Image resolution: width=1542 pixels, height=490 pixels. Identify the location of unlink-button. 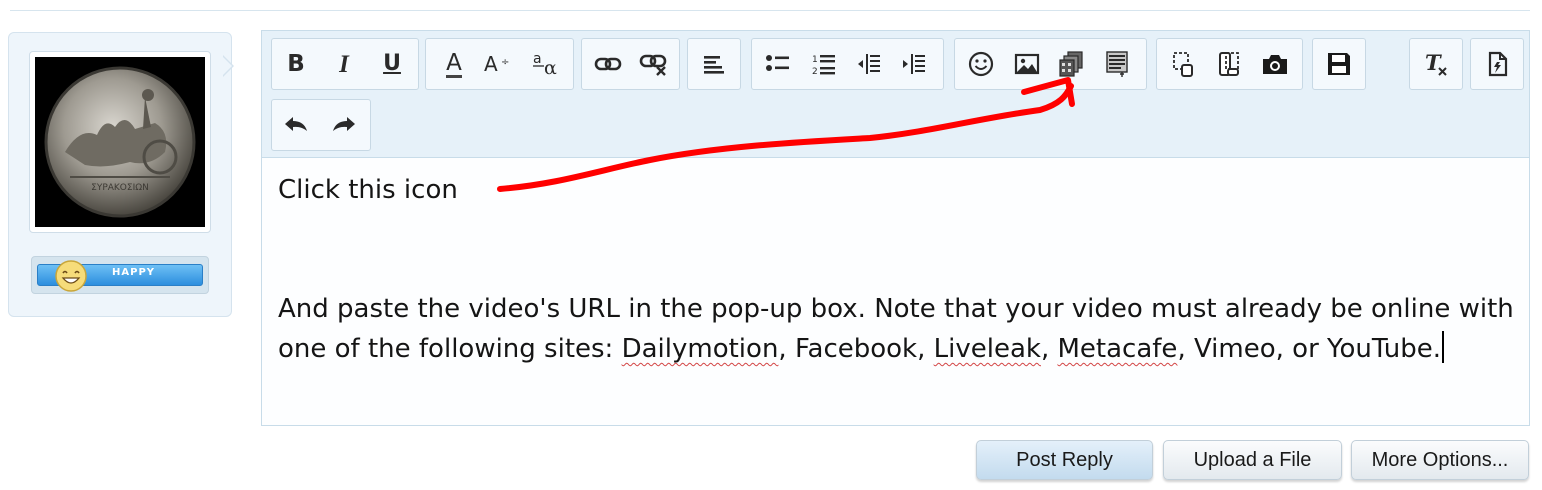
(654, 64).